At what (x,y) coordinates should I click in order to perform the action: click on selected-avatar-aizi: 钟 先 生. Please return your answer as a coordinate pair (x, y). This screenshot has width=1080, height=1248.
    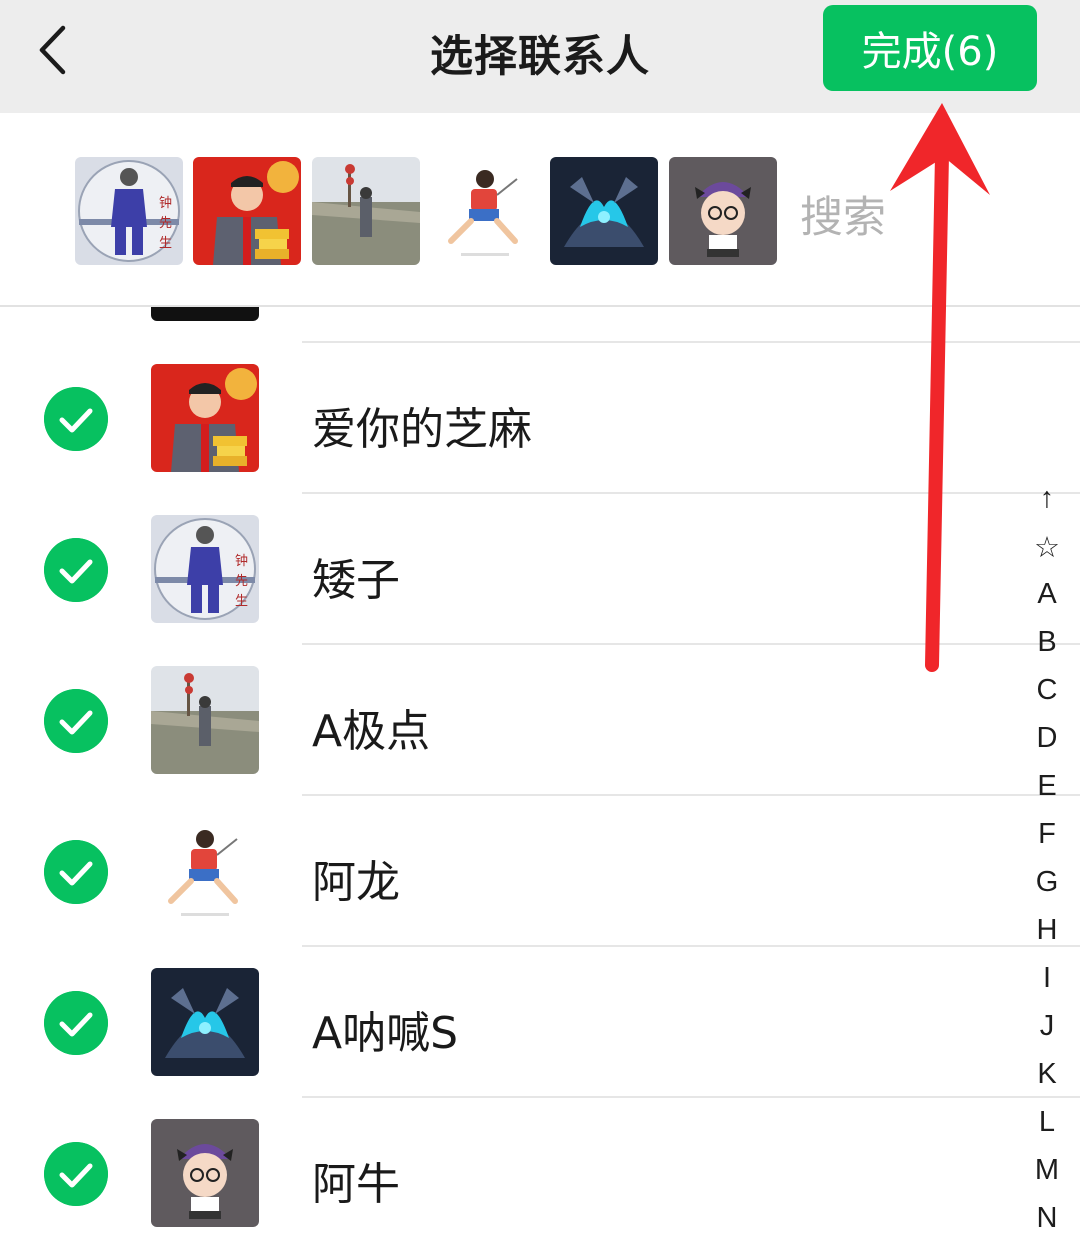
    Looking at the image, I should click on (129, 211).